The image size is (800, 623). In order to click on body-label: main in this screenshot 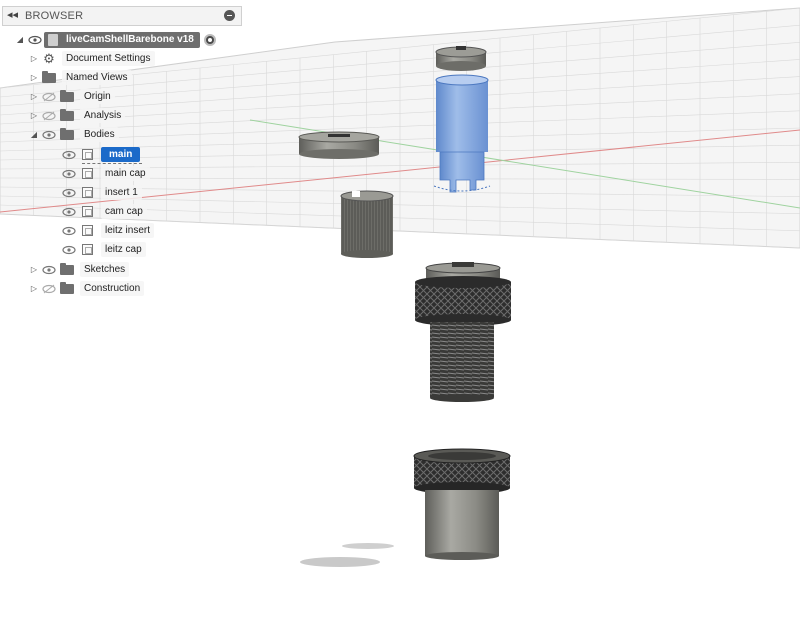, I will do `click(121, 154)`.